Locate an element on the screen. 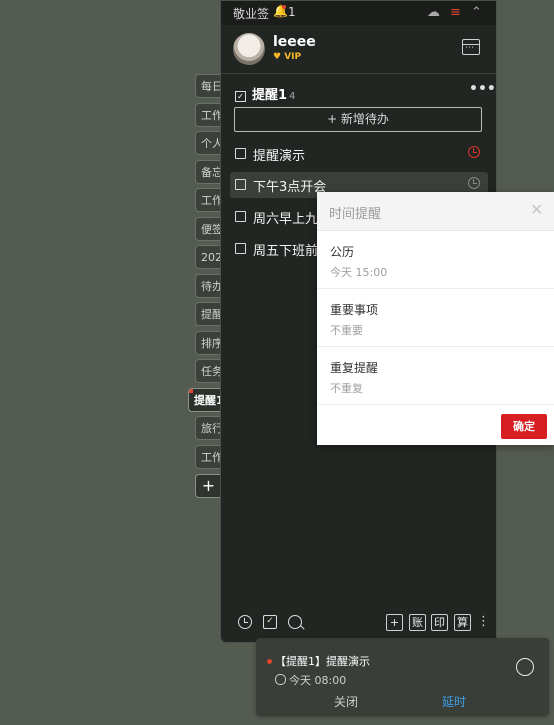 This screenshot has width=554, height=725. notification-snooze-button: 延时 is located at coordinates (454, 701).